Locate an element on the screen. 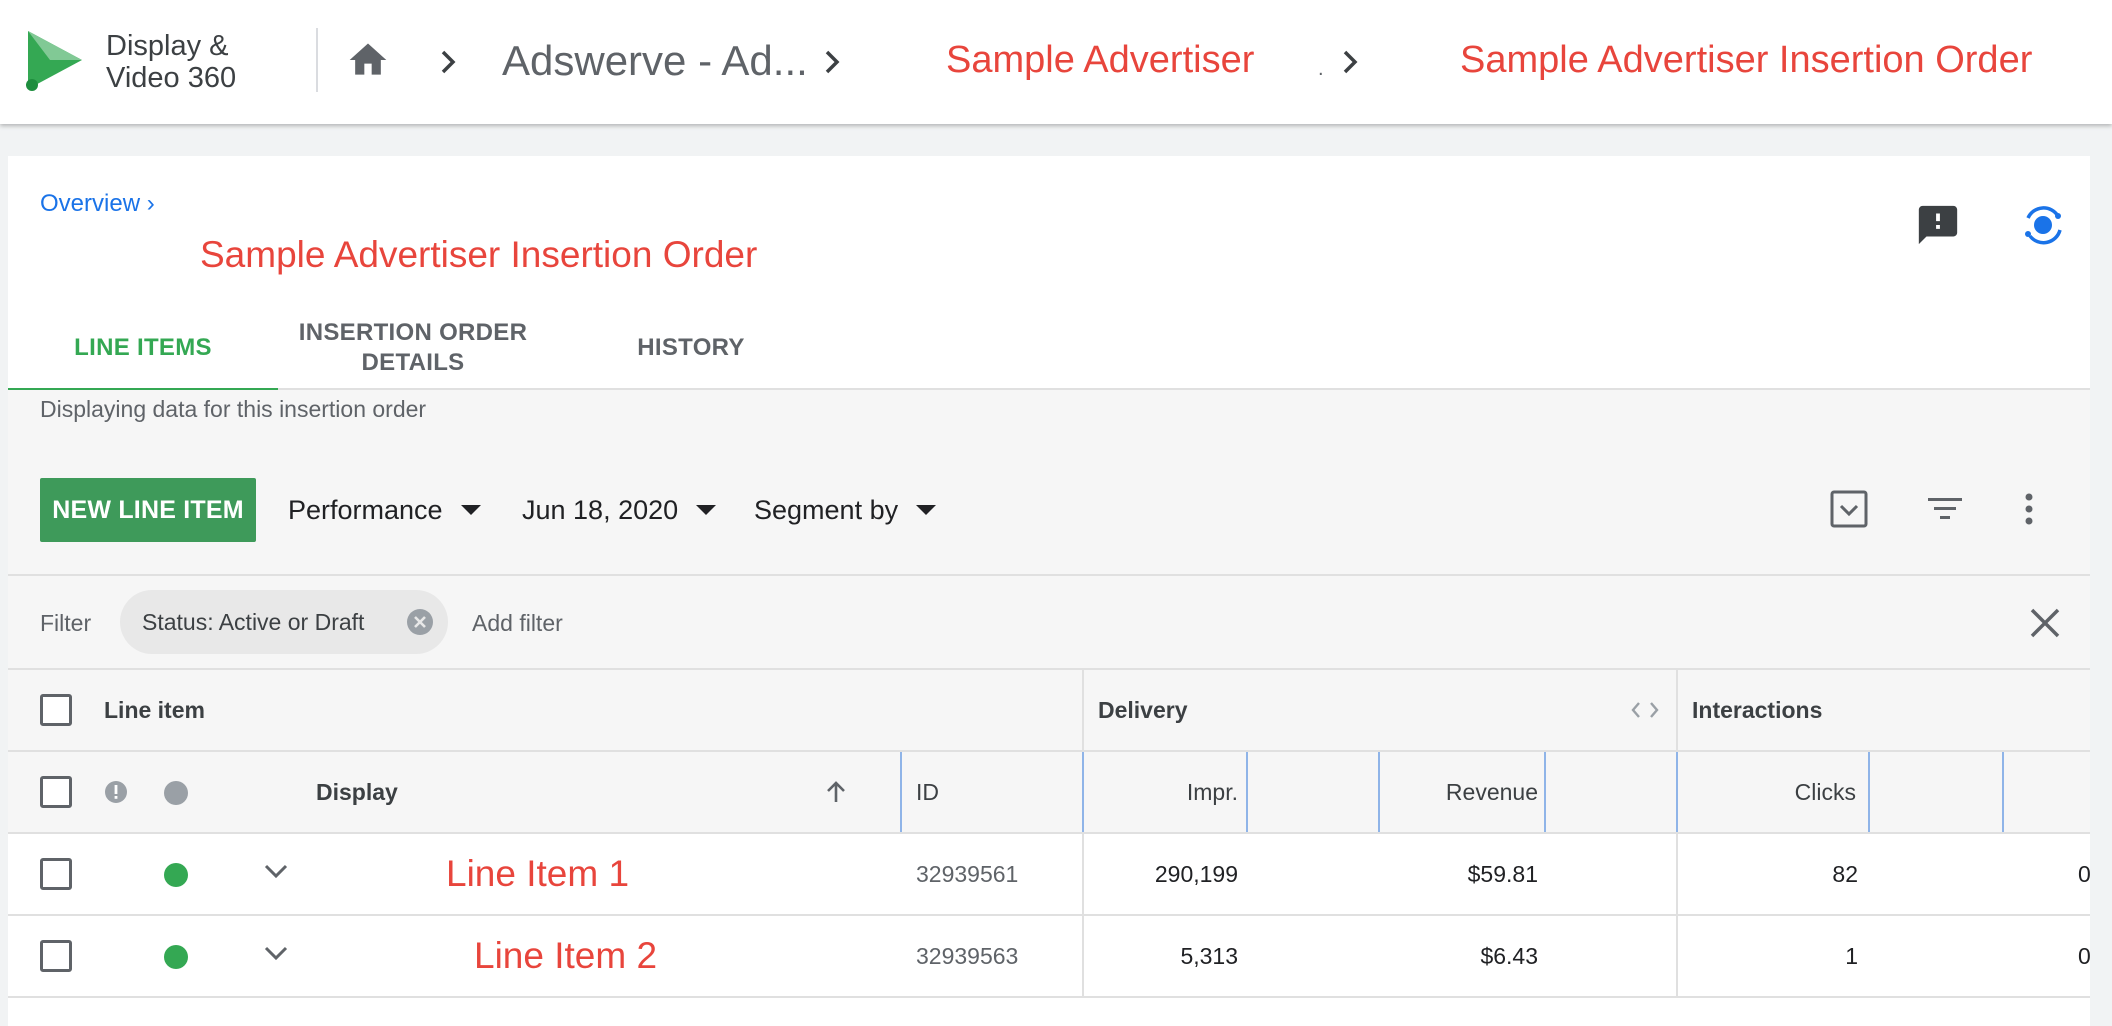  group-delivery: Delivery is located at coordinates (1143, 709).